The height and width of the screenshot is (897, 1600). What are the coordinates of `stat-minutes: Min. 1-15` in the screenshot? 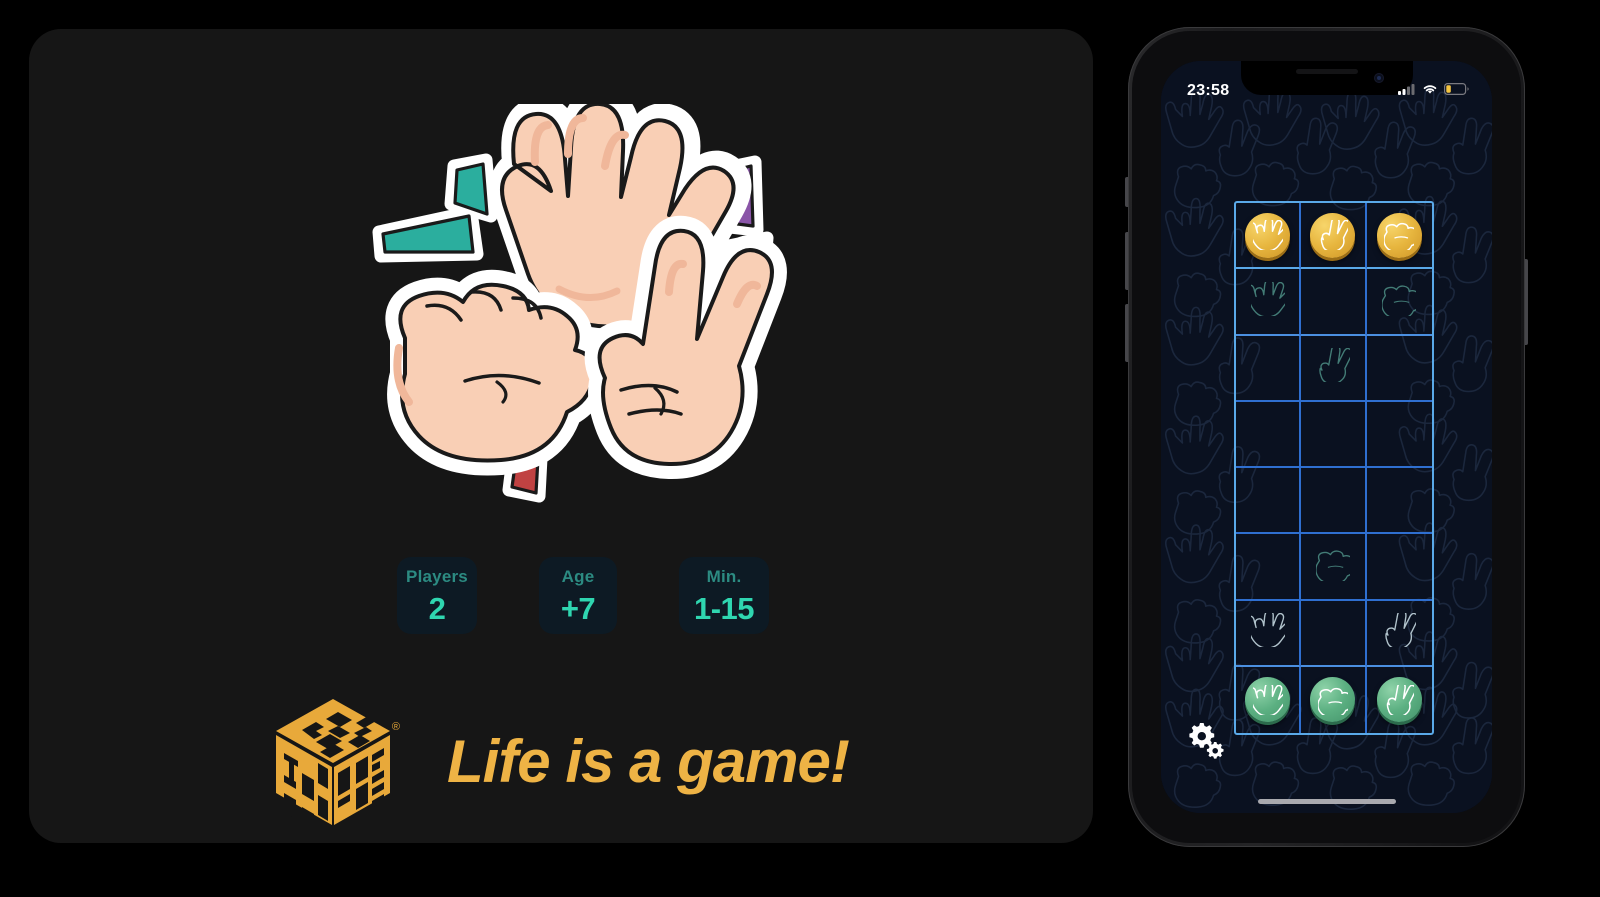 It's located at (724, 595).